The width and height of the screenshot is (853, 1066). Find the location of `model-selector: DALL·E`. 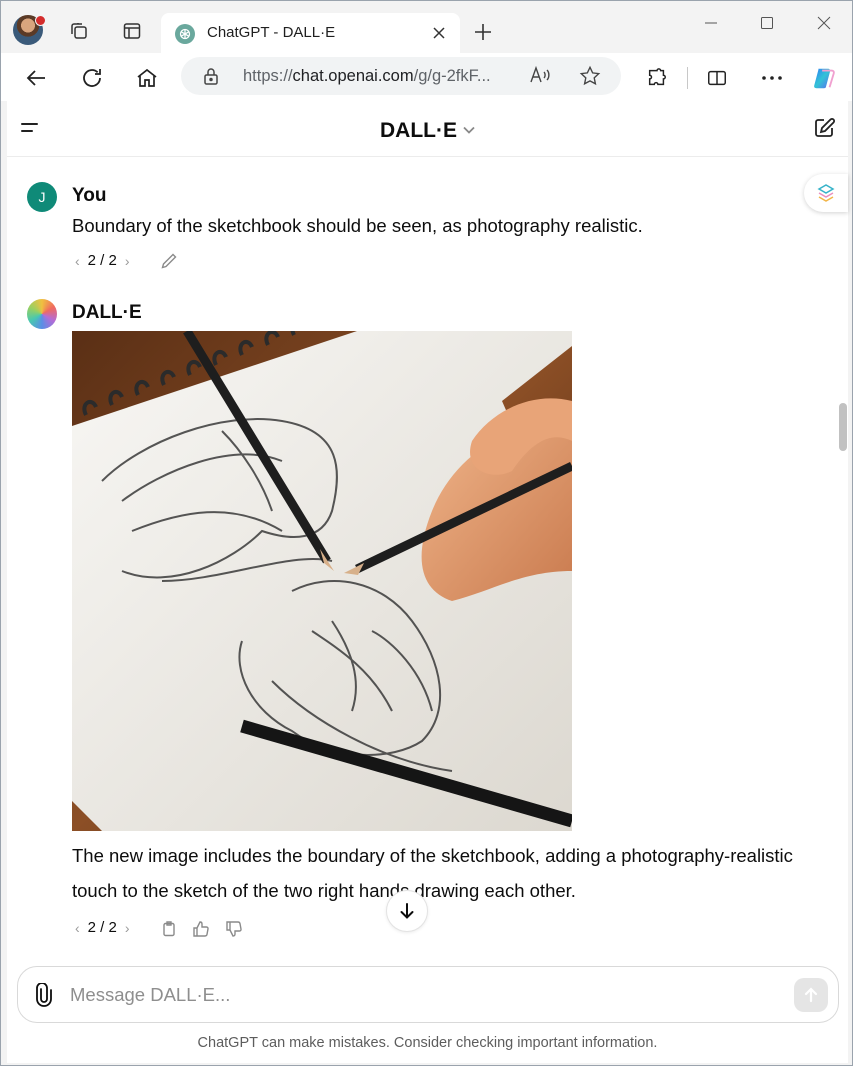

model-selector: DALL·E is located at coordinates (427, 129).